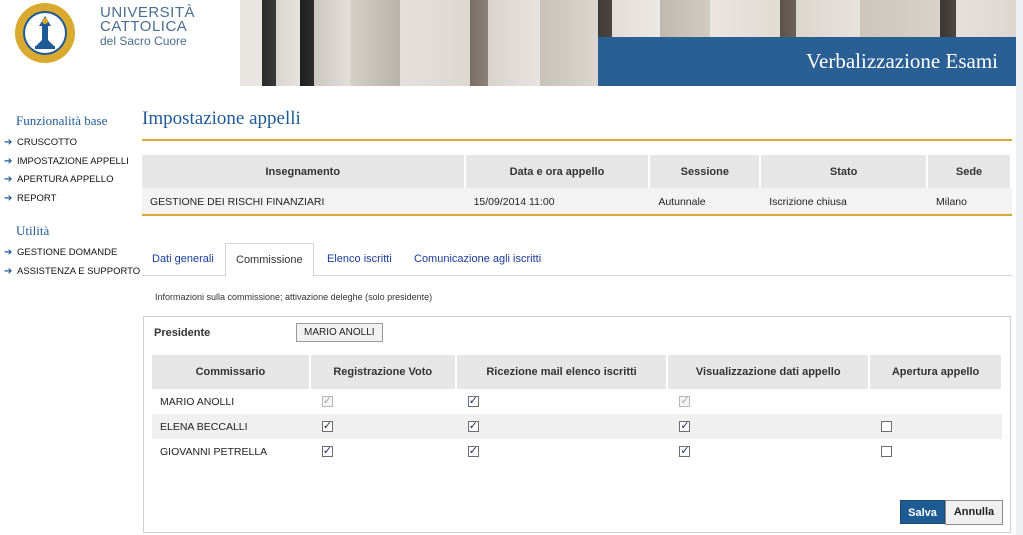 This screenshot has height=535, width=1023. What do you see at coordinates (969, 171) in the screenshot?
I see `column-header: Sede` at bounding box center [969, 171].